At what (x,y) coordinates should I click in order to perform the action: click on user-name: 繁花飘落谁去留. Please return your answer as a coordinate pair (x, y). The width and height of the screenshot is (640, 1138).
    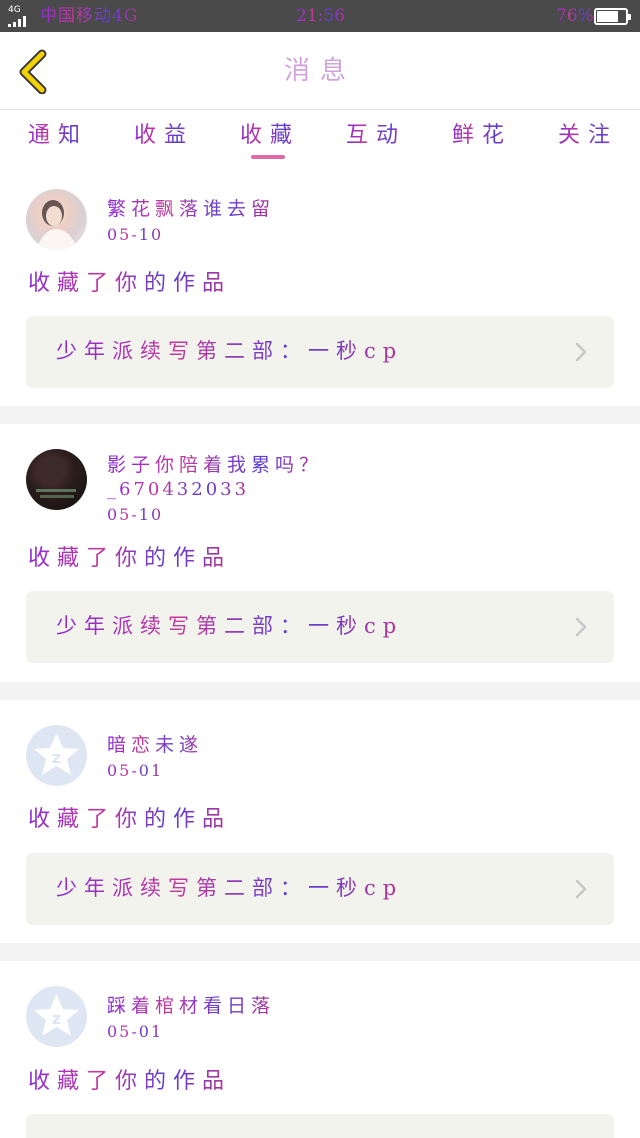
    Looking at the image, I should click on (191, 209).